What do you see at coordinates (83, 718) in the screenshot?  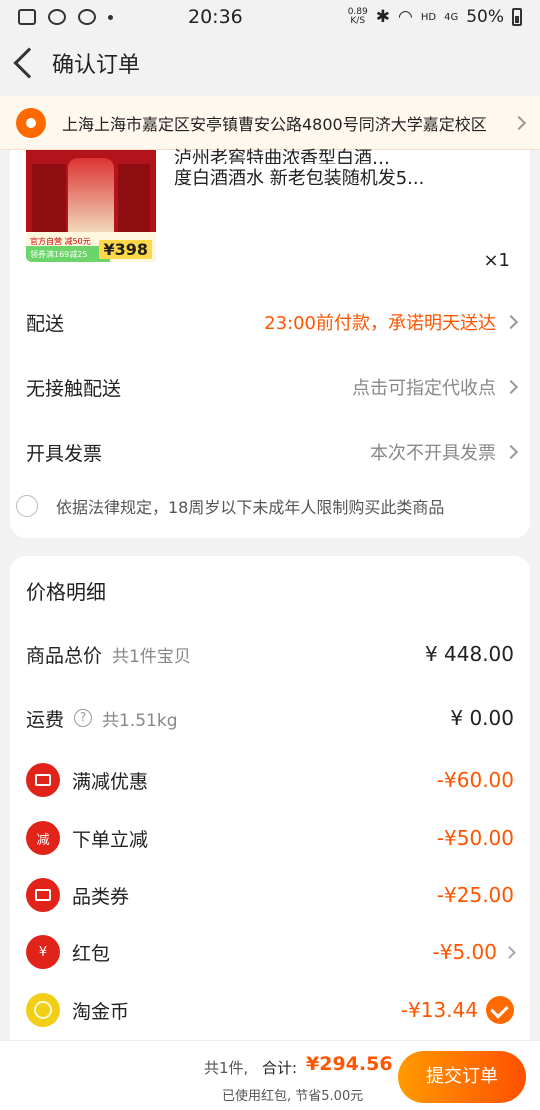 I see `help-icon: ?` at bounding box center [83, 718].